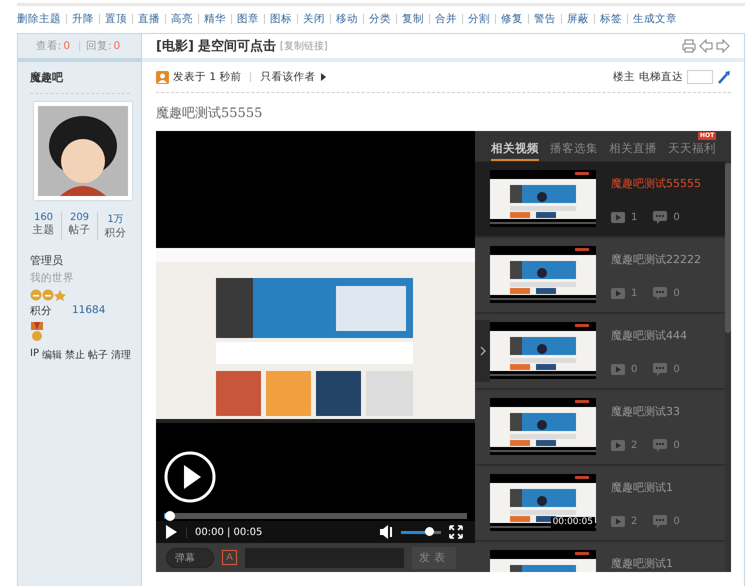 This screenshot has width=750, height=586. I want to click on volume-thumb, so click(429, 531).